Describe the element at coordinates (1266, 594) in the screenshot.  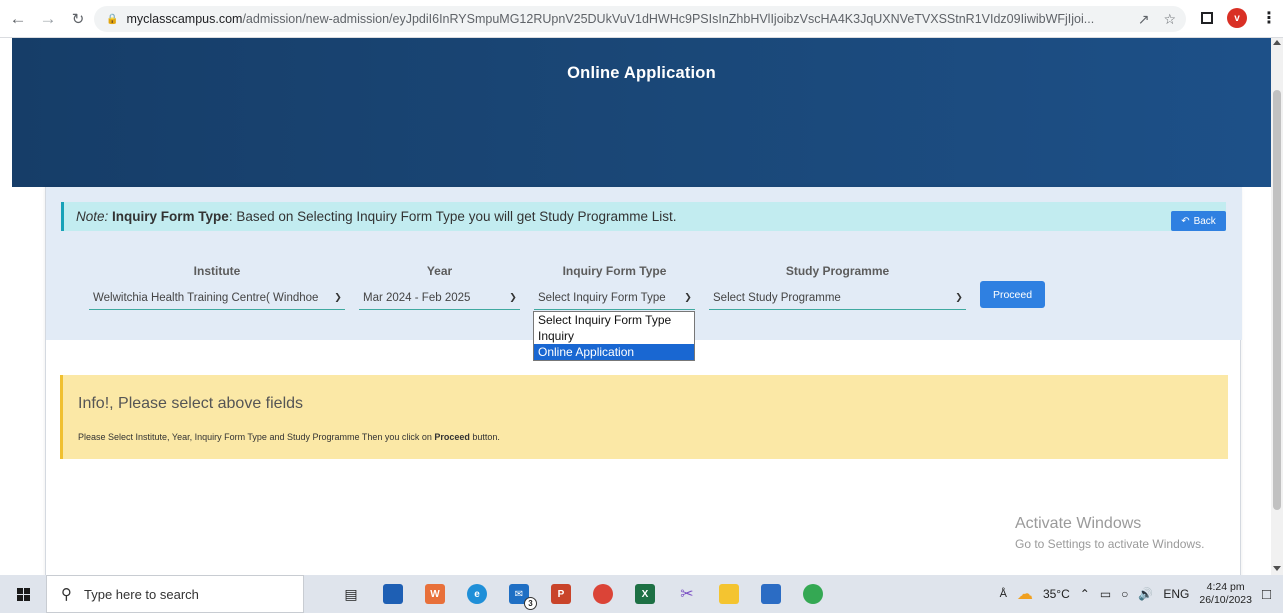
I see `notification-icon: □` at that location.